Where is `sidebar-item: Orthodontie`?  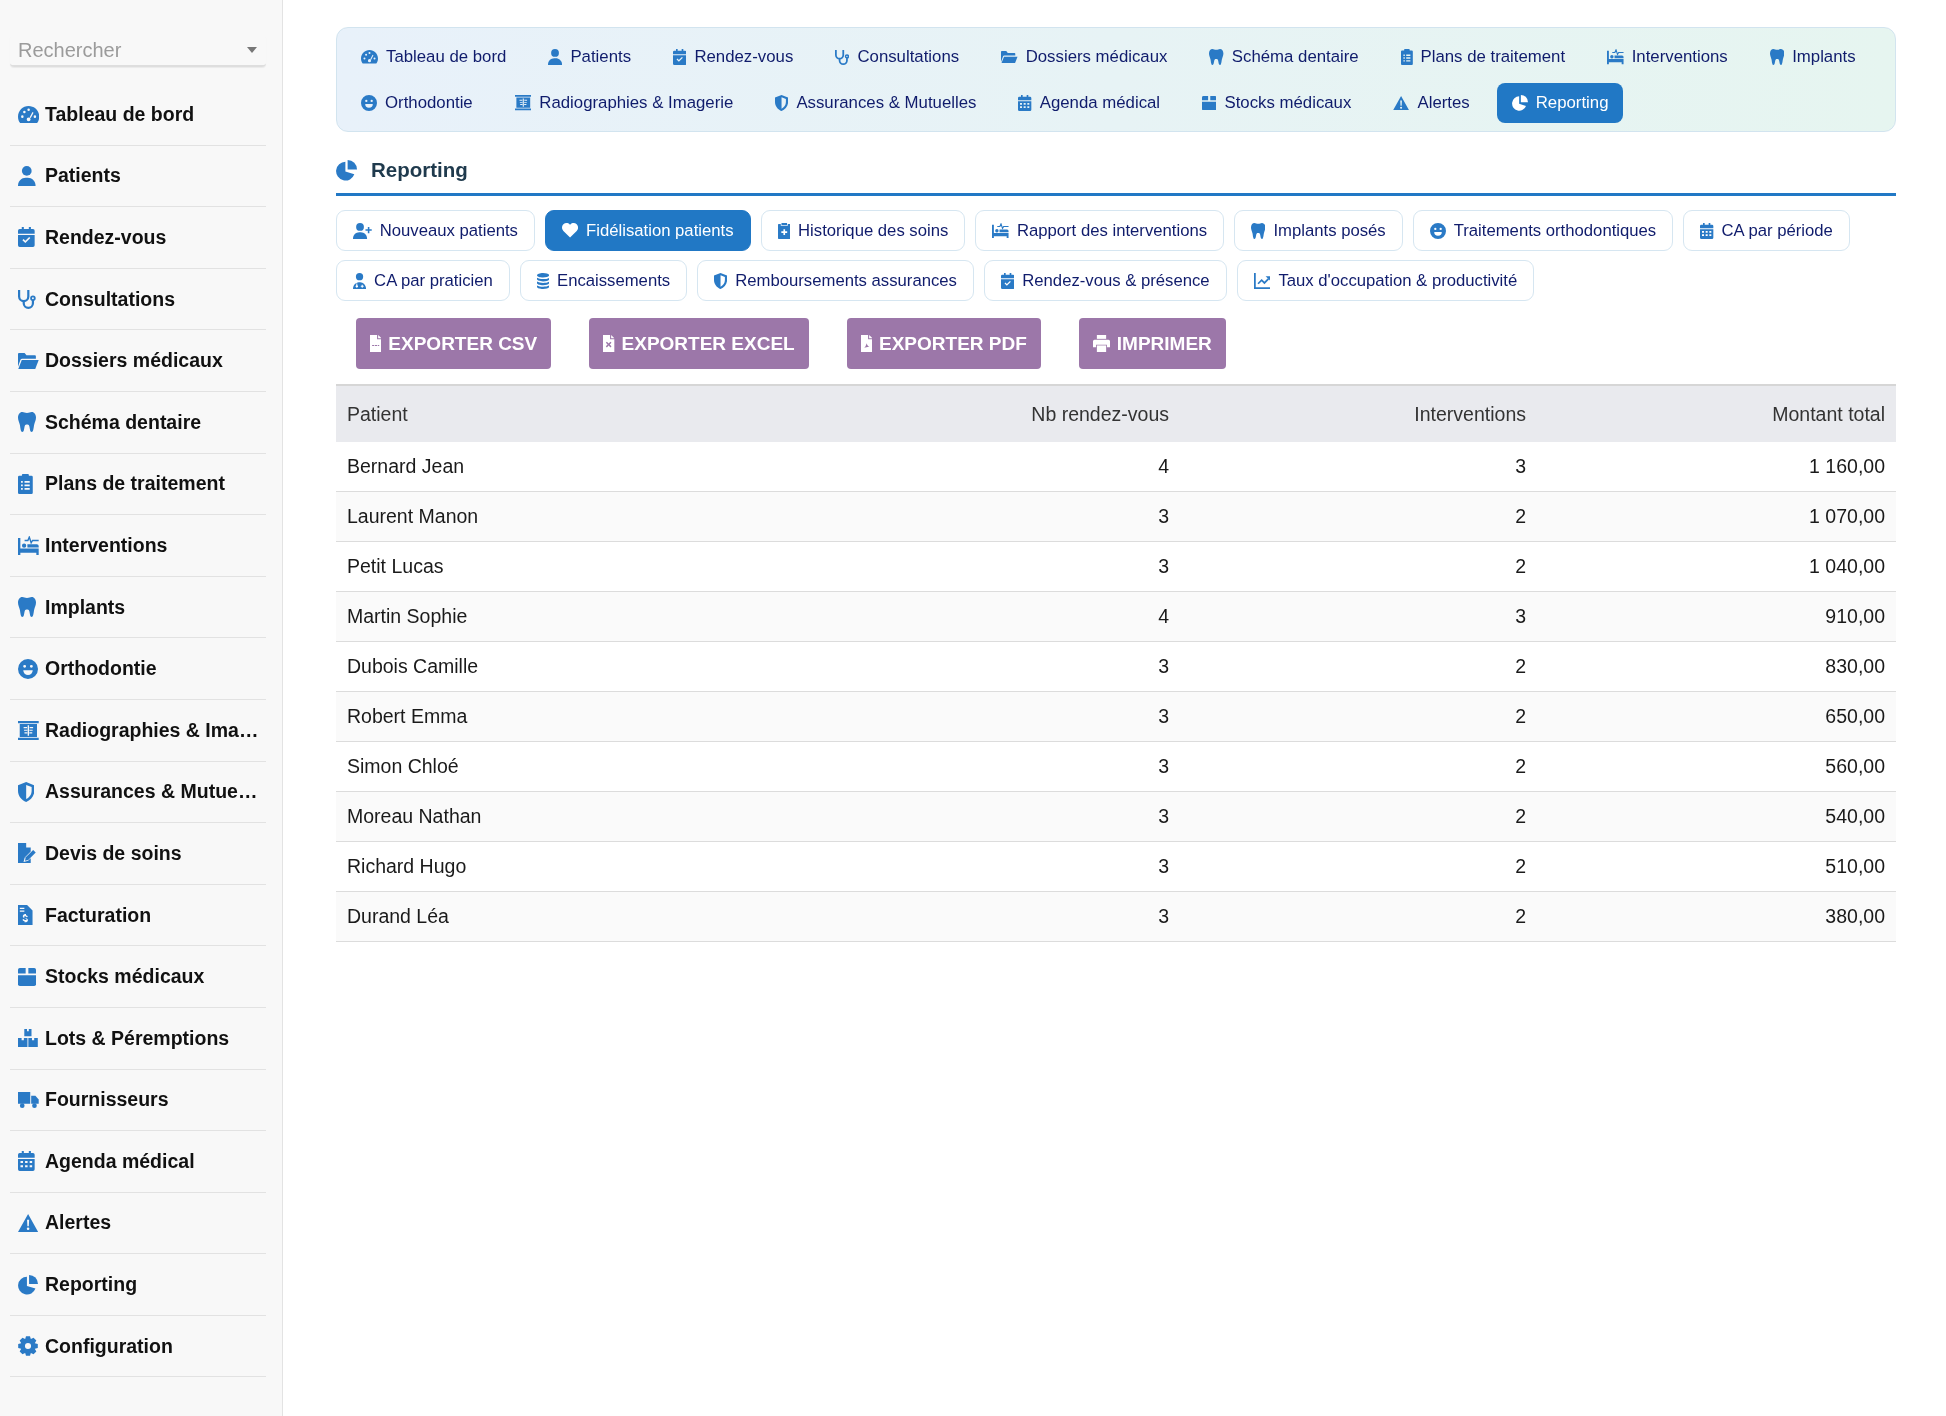
sidebar-item: Orthodontie is located at coordinates (138, 669).